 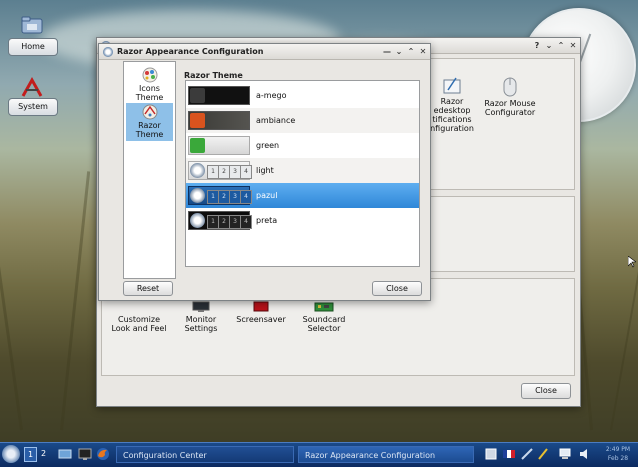 What do you see at coordinates (33, 107) in the screenshot?
I see `system-label: System` at bounding box center [33, 107].